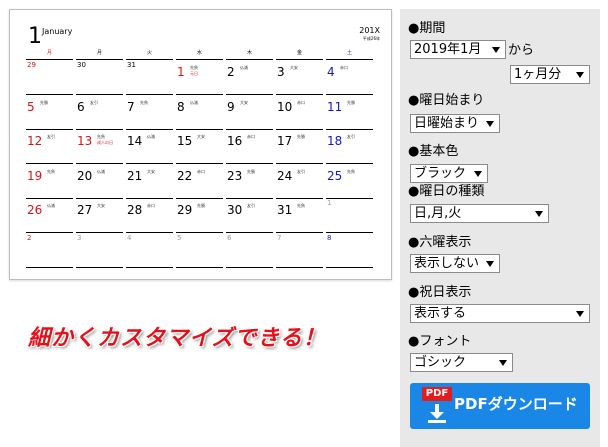 This screenshot has width=608, height=447. What do you see at coordinates (149, 215) in the screenshot?
I see `day-cell: 28 赤口` at bounding box center [149, 215].